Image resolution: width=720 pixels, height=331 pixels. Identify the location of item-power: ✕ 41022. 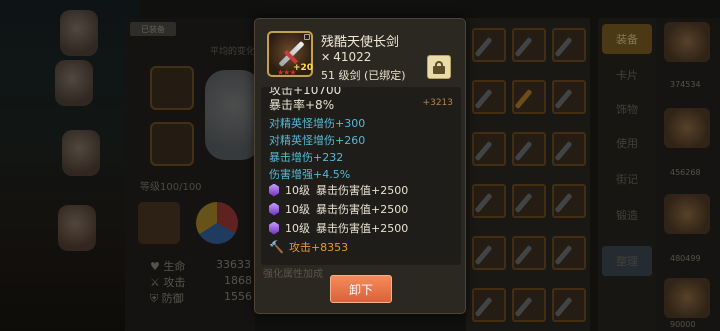
(346, 57).